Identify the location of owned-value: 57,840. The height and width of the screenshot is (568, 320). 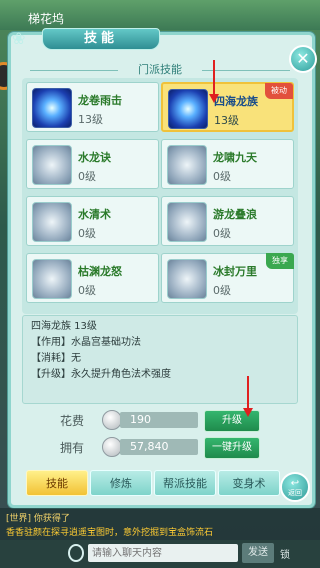
(159, 447).